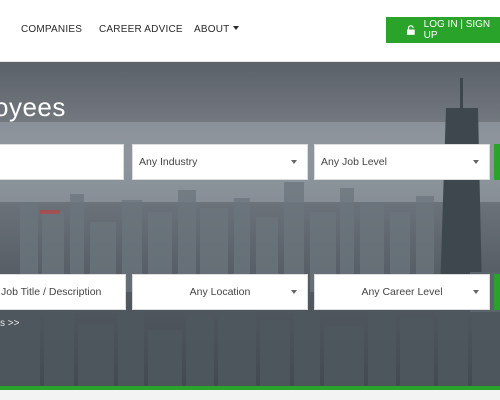 The width and height of the screenshot is (500, 400). What do you see at coordinates (220, 162) in the screenshot?
I see `industry-select: Any Industry` at bounding box center [220, 162].